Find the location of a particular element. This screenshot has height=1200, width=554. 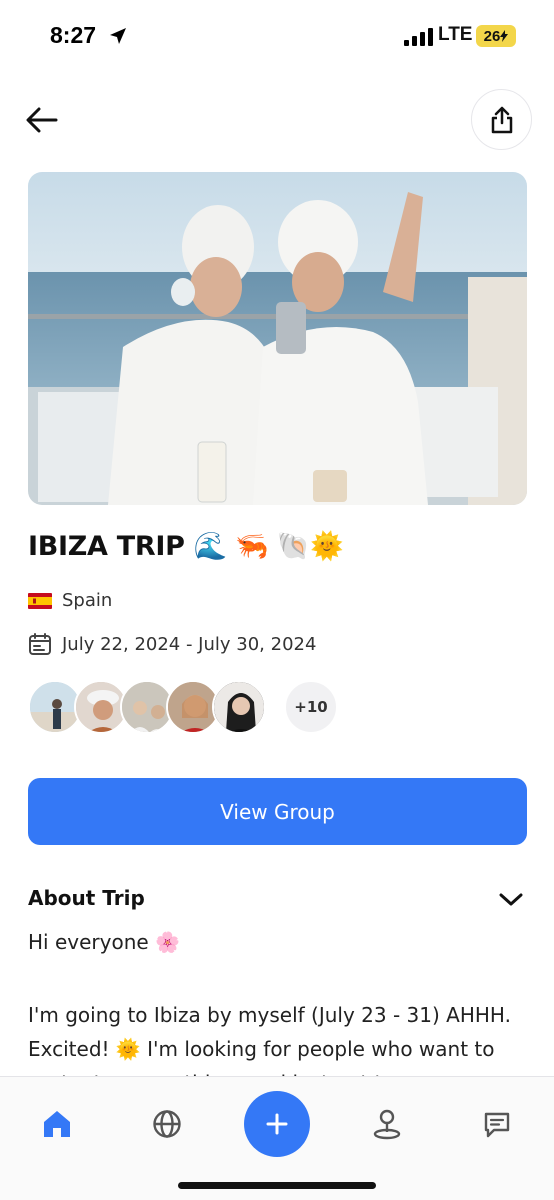

network-type: LTE is located at coordinates (455, 34).